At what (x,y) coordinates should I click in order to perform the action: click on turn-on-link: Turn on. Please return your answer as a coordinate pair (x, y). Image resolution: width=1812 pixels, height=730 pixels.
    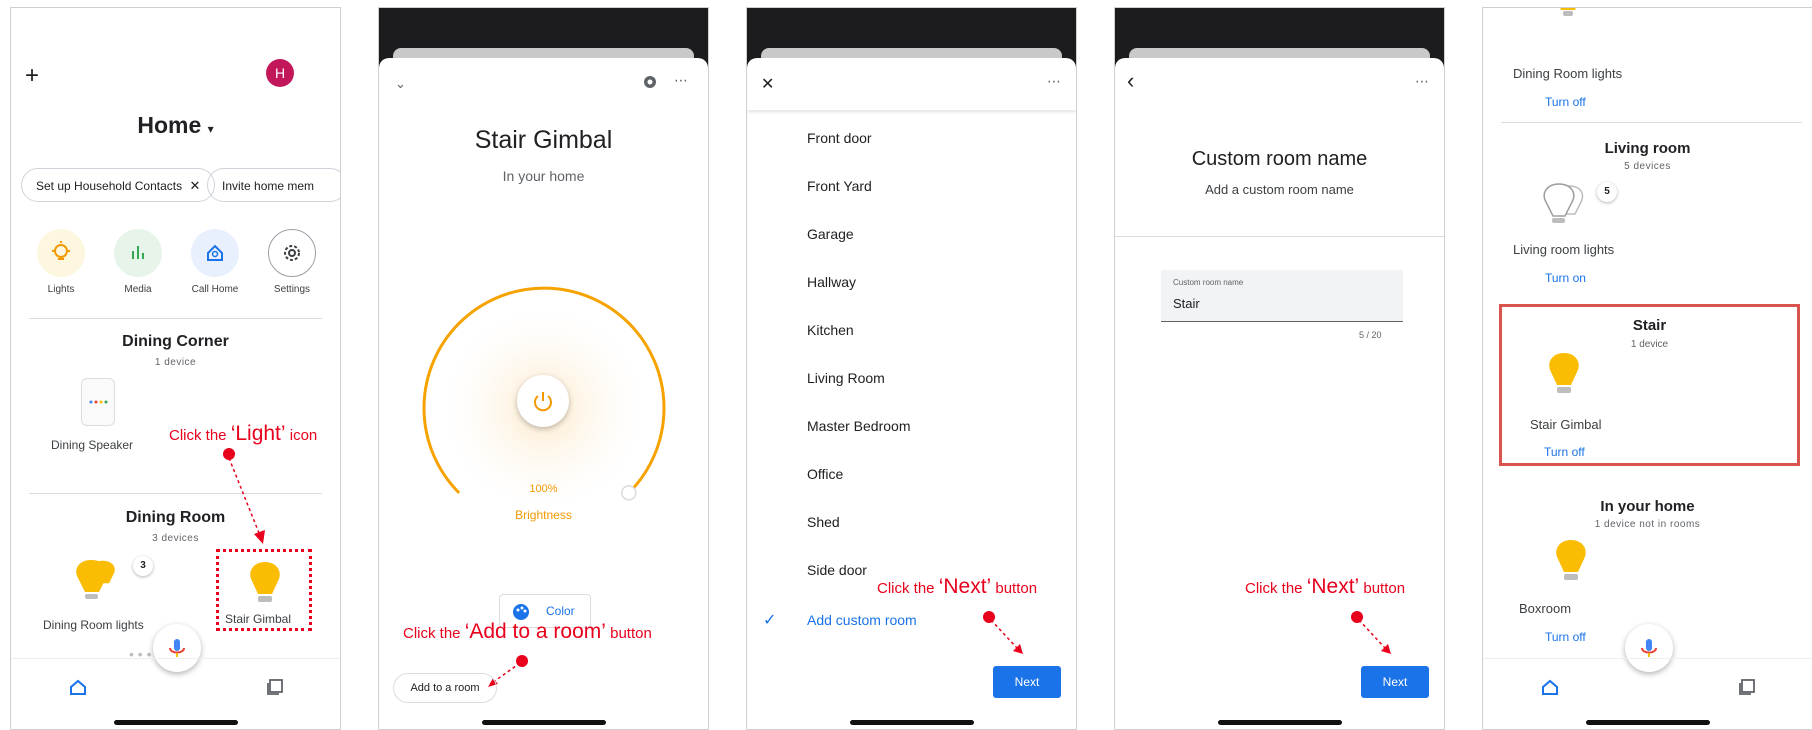
    Looking at the image, I should click on (1565, 278).